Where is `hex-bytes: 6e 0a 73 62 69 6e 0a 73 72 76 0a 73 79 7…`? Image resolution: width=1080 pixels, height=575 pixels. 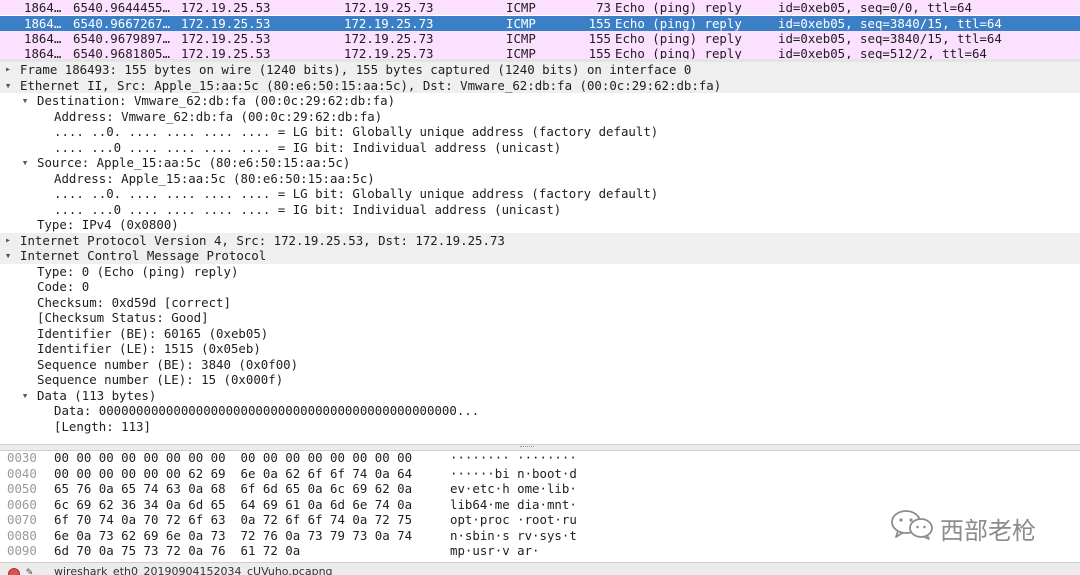
hex-bytes: 6e 0a 73 62 69 6e 0a 73 72 76 0a 73 79 7… is located at coordinates (233, 535).